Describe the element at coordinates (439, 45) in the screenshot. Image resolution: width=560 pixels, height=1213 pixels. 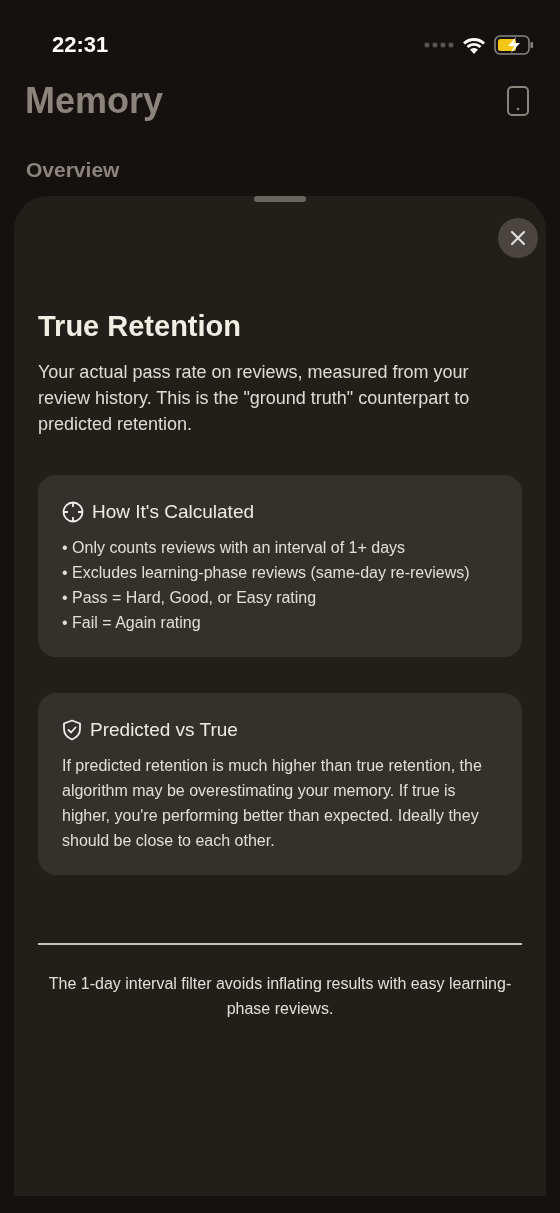
I see `signal-icon` at that location.